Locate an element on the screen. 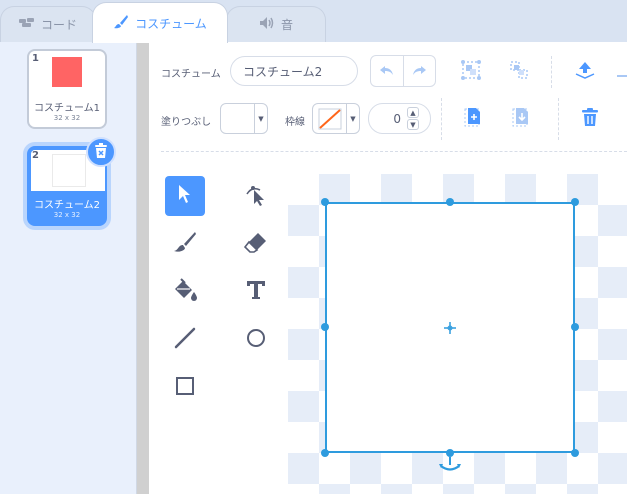  rectangle-icon is located at coordinates (185, 388).